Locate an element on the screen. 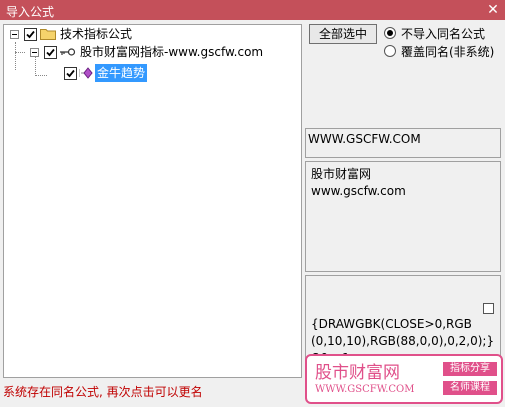 The height and width of the screenshot is (407, 505). watermark-logo: 股市财富网 WWW.GSCFW.COM 指标分享 名师课程 is located at coordinates (404, 379).